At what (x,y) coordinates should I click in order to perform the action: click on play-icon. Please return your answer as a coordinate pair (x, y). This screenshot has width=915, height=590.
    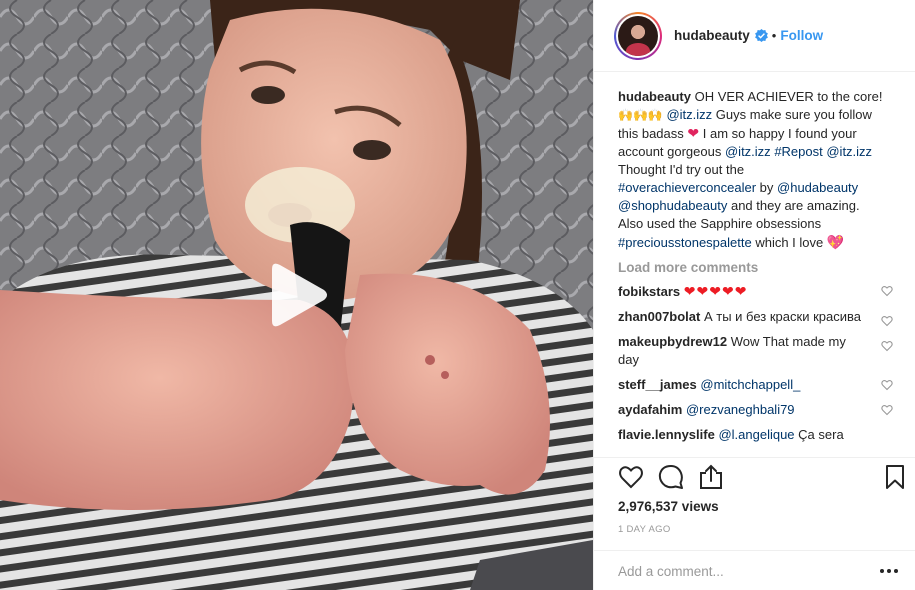
    Looking at the image, I should click on (299, 295).